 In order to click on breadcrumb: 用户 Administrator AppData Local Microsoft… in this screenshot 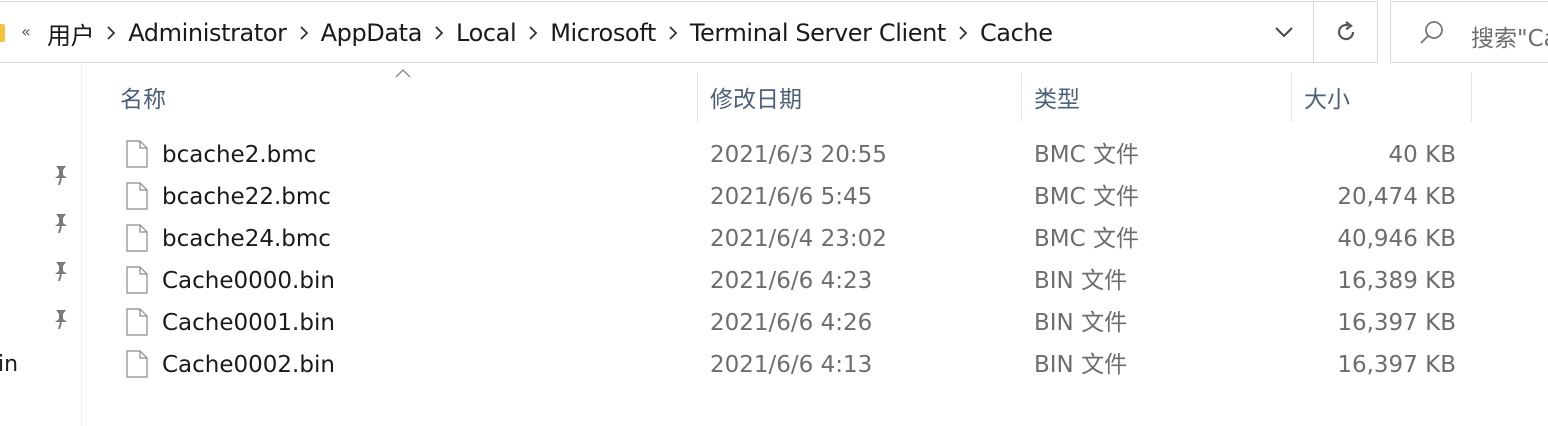, I will do `click(550, 33)`.